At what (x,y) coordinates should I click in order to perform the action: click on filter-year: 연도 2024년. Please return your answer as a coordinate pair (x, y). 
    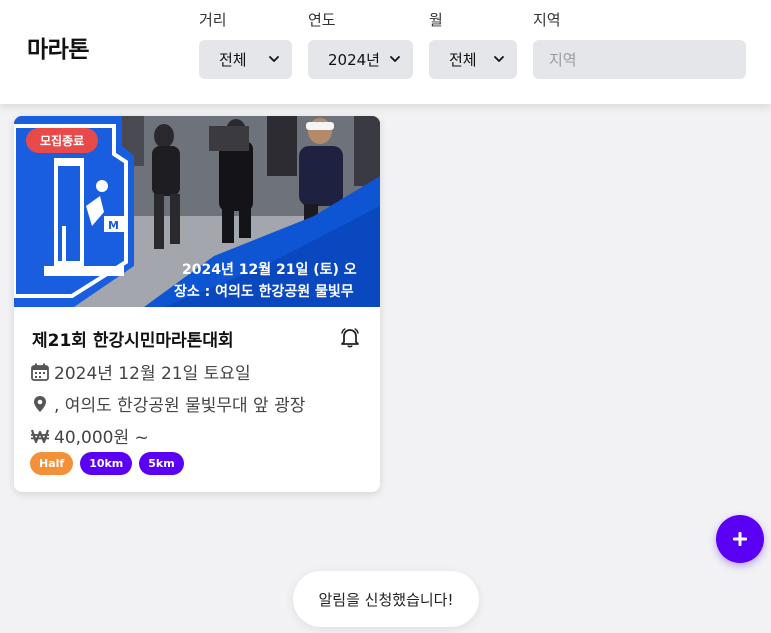
    Looking at the image, I should click on (360, 44).